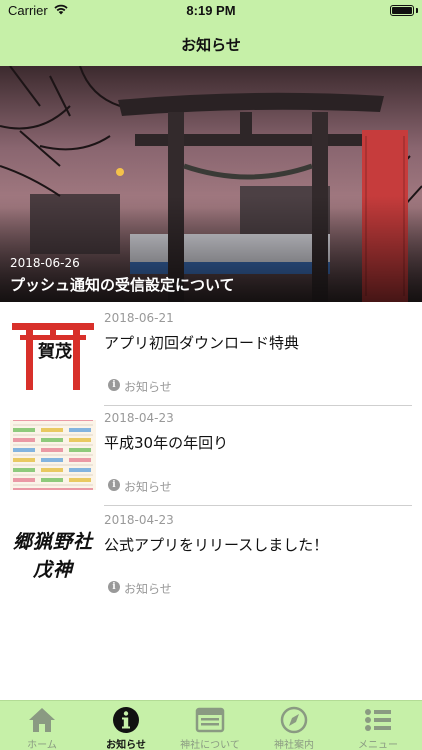 This screenshot has height=750, width=422. Describe the element at coordinates (126, 720) in the screenshot. I see `info-icon` at that location.